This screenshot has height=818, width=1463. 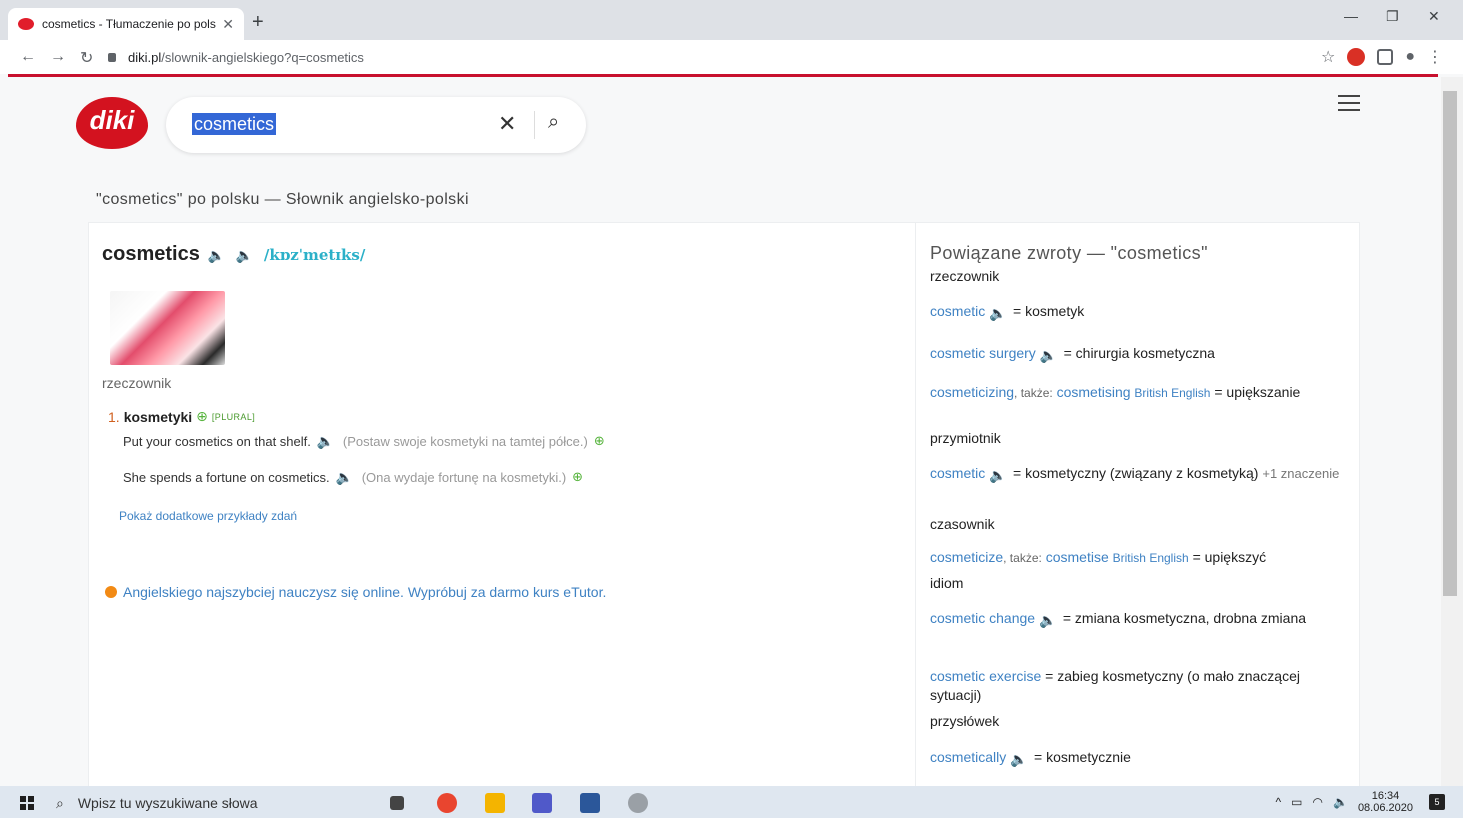 I want to click on example-en: Put your cosmetics on that shelf., so click(x=217, y=441).